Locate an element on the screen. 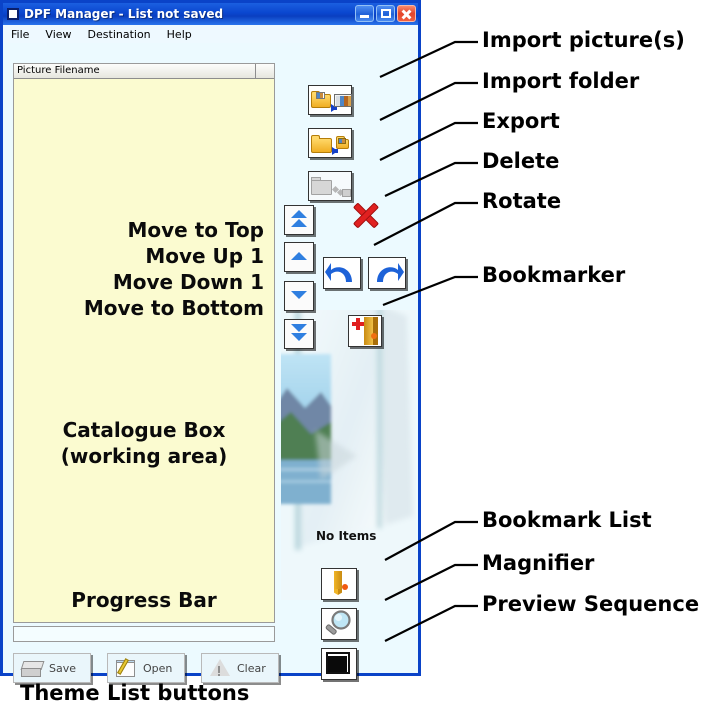 The image size is (709, 728). menu-bar: File View Destination Help is located at coordinates (210, 34).